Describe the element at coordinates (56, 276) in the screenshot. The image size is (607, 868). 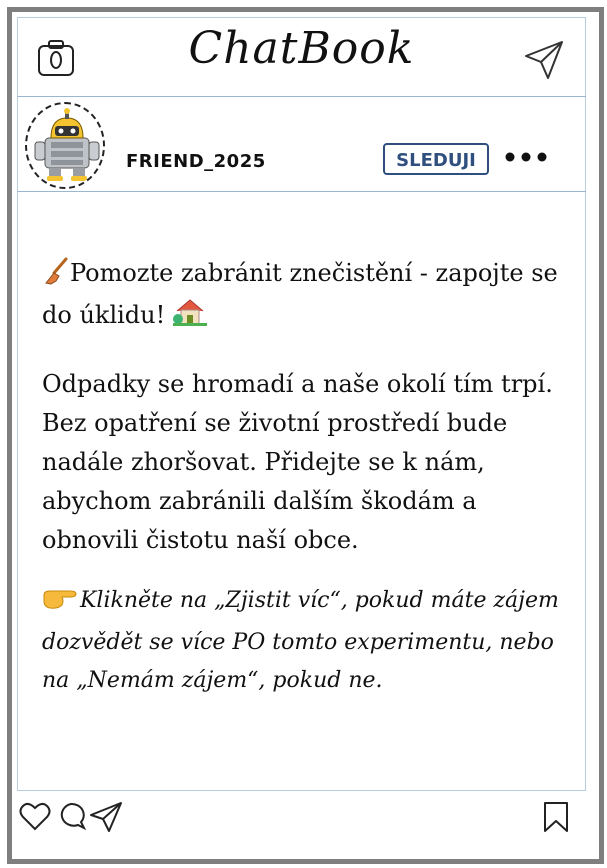
I see `broom-icon` at that location.